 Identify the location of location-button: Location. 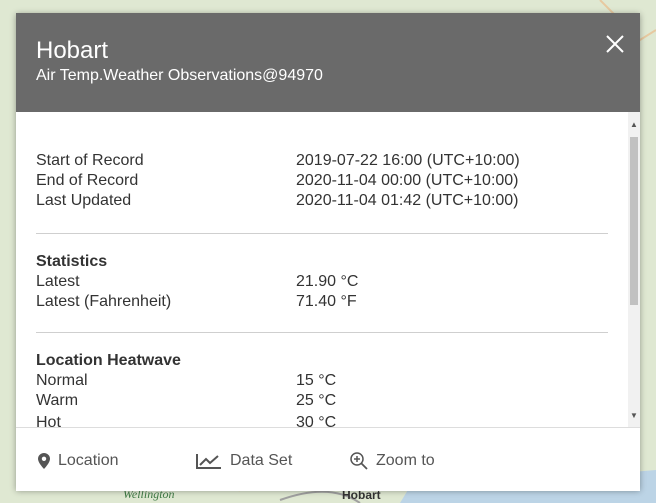
(78, 461).